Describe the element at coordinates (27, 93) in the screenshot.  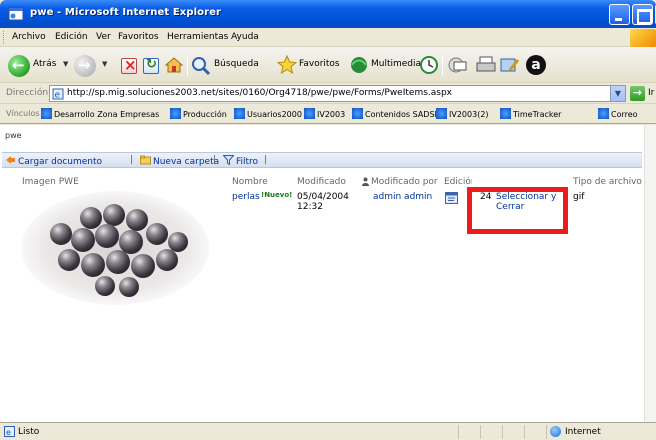
I see `address-label: Dirección` at that location.